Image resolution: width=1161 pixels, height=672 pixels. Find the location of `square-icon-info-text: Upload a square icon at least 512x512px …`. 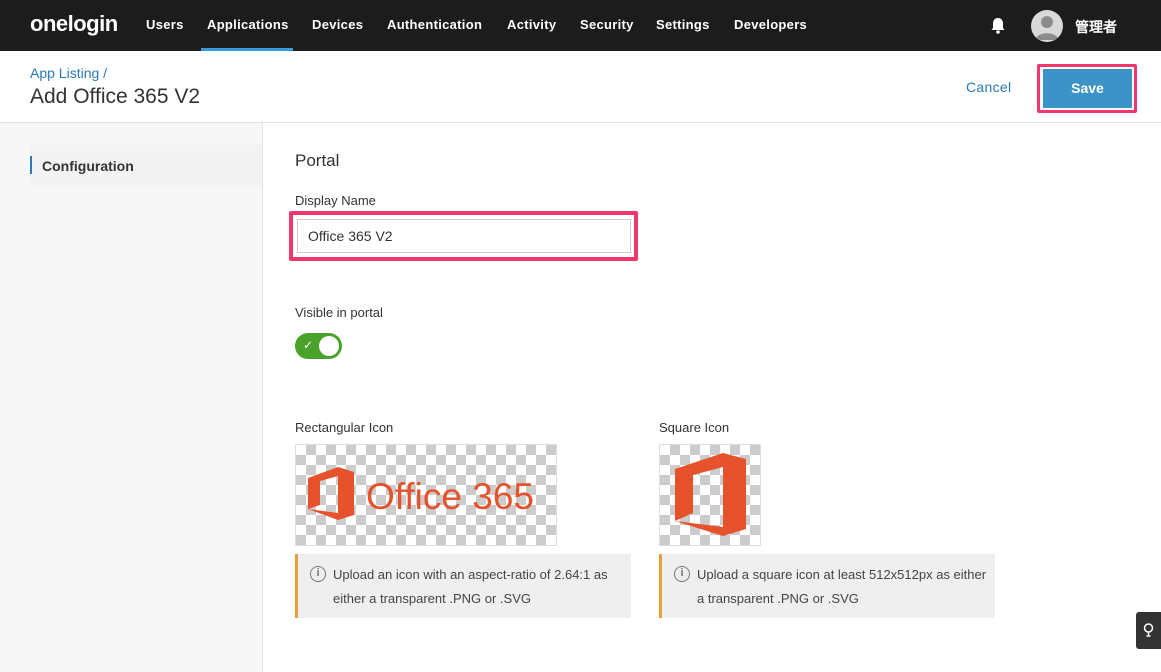

square-icon-info-text: Upload a square icon at least 512x512px … is located at coordinates (842, 586).